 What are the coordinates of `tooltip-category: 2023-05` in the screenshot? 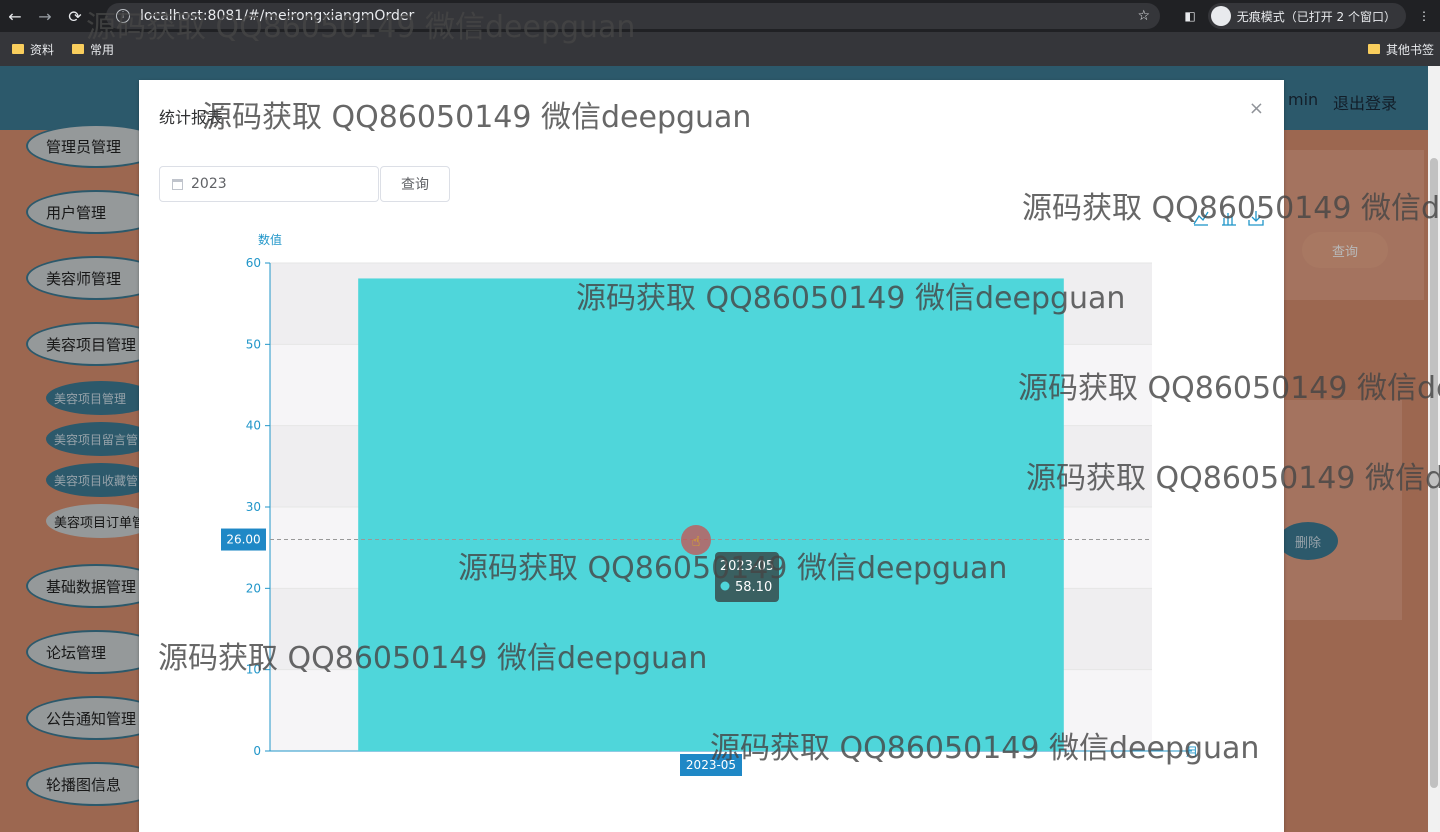 It's located at (747, 566).